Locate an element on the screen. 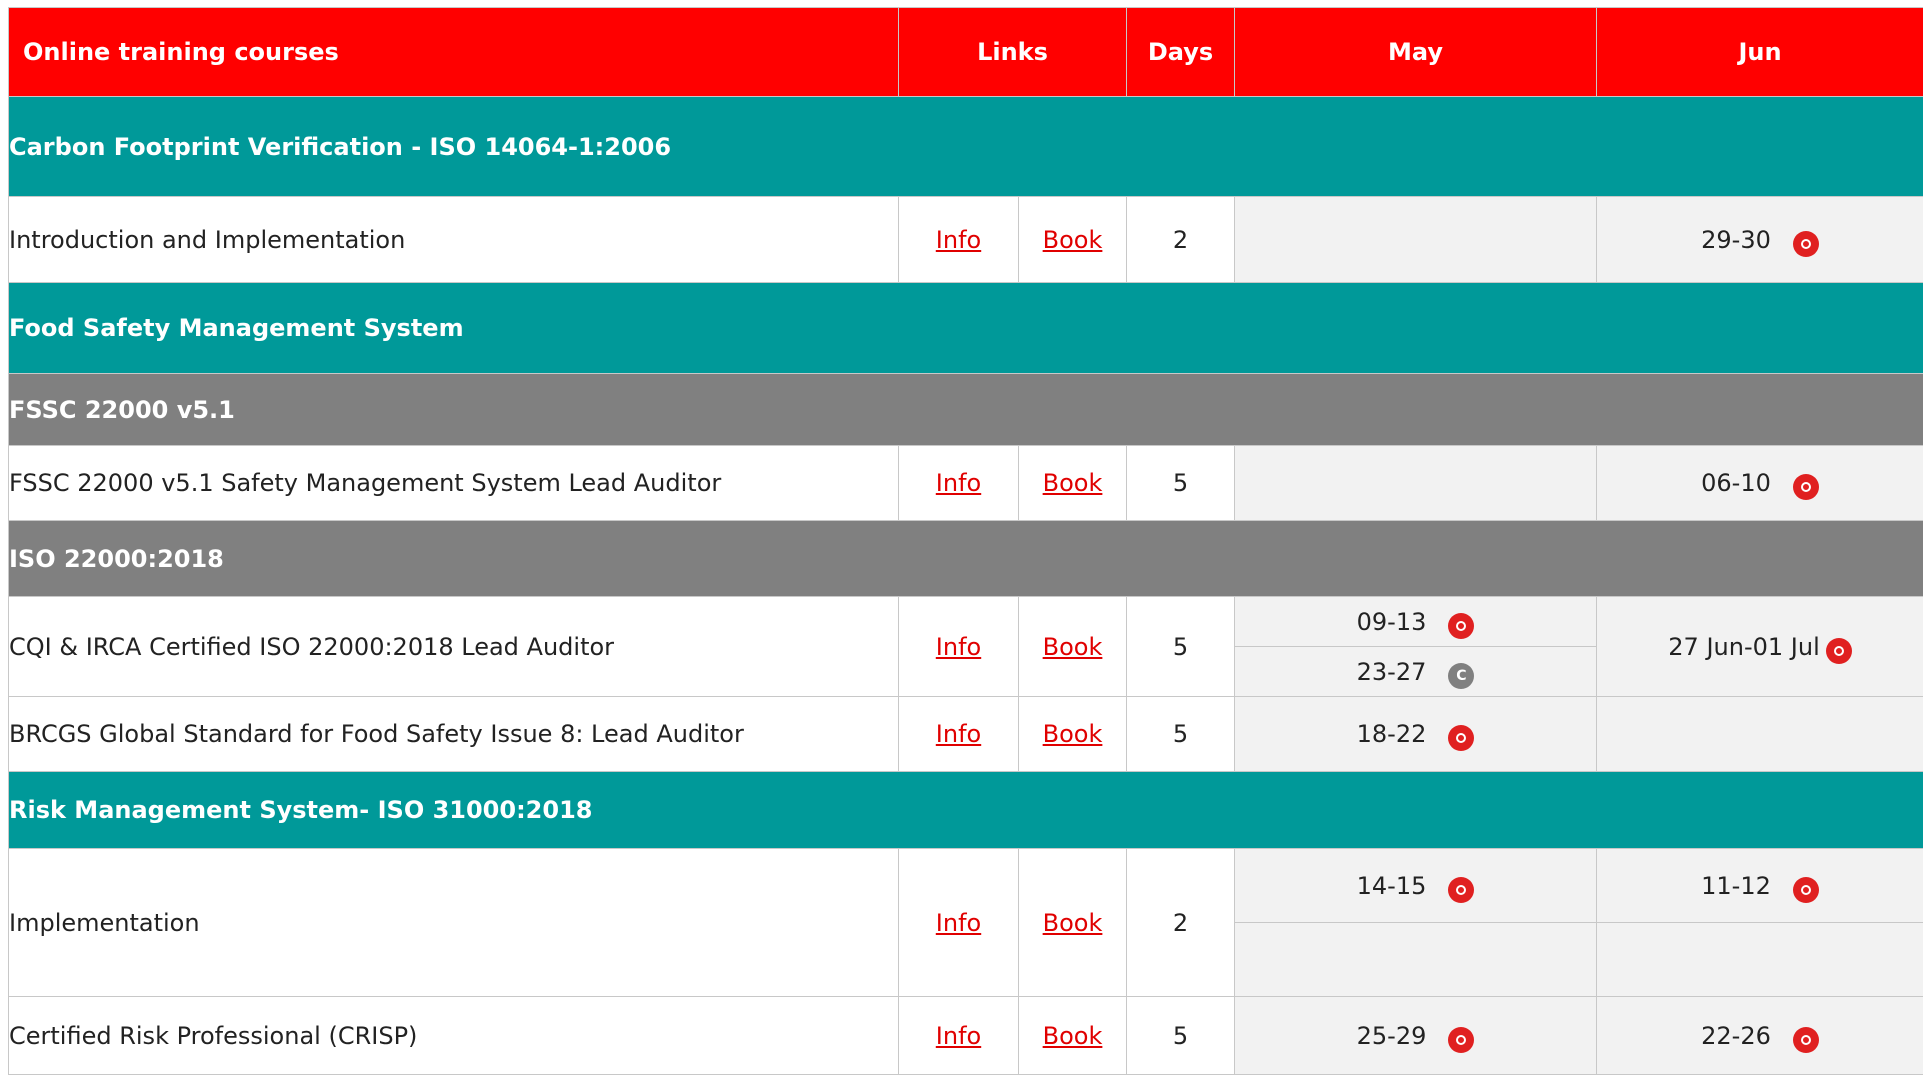 The image size is (1923, 1075). date-text: 22-26 is located at coordinates (1736, 1036).